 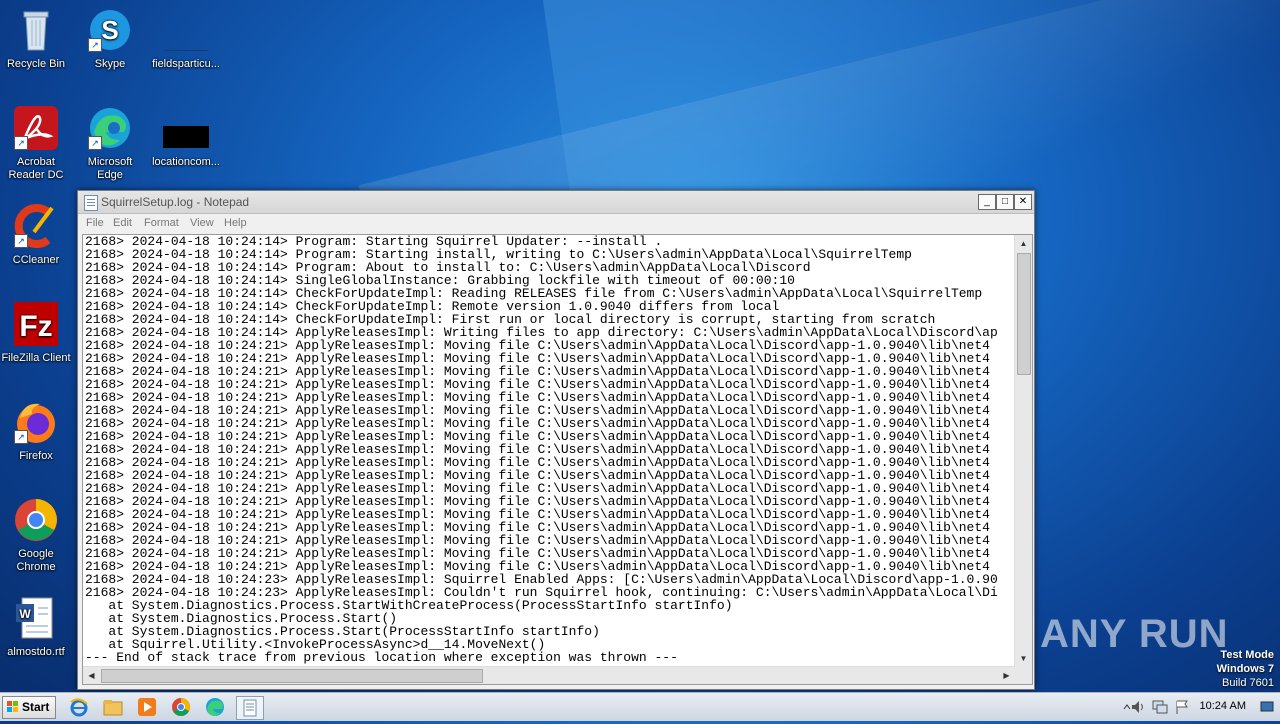 I want to click on window-titlebar: SquirrelSetup.log - Notepad _ □ ✕, so click(x=556, y=202).